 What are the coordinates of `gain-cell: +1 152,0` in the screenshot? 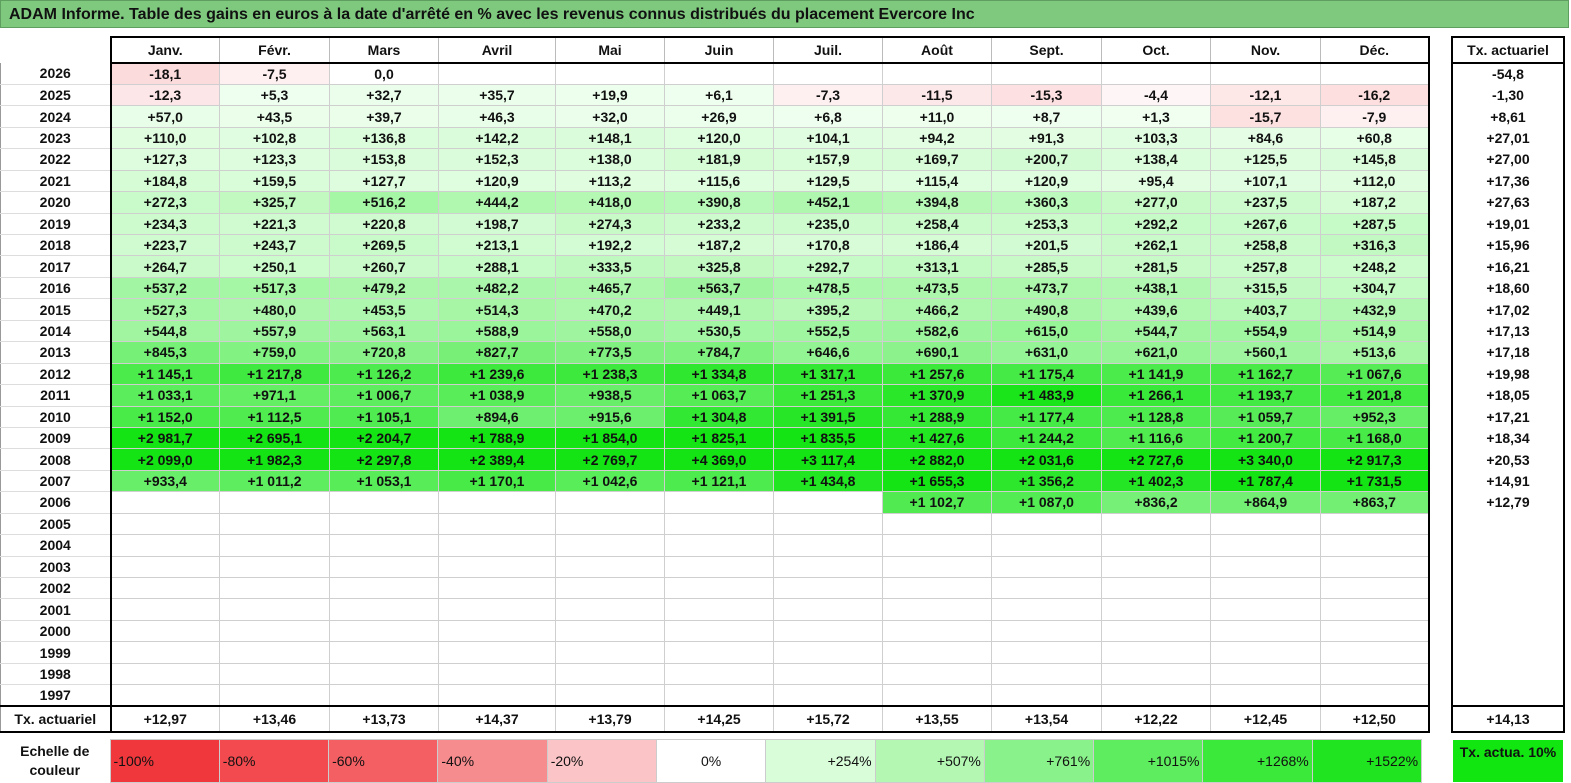 It's located at (164, 416).